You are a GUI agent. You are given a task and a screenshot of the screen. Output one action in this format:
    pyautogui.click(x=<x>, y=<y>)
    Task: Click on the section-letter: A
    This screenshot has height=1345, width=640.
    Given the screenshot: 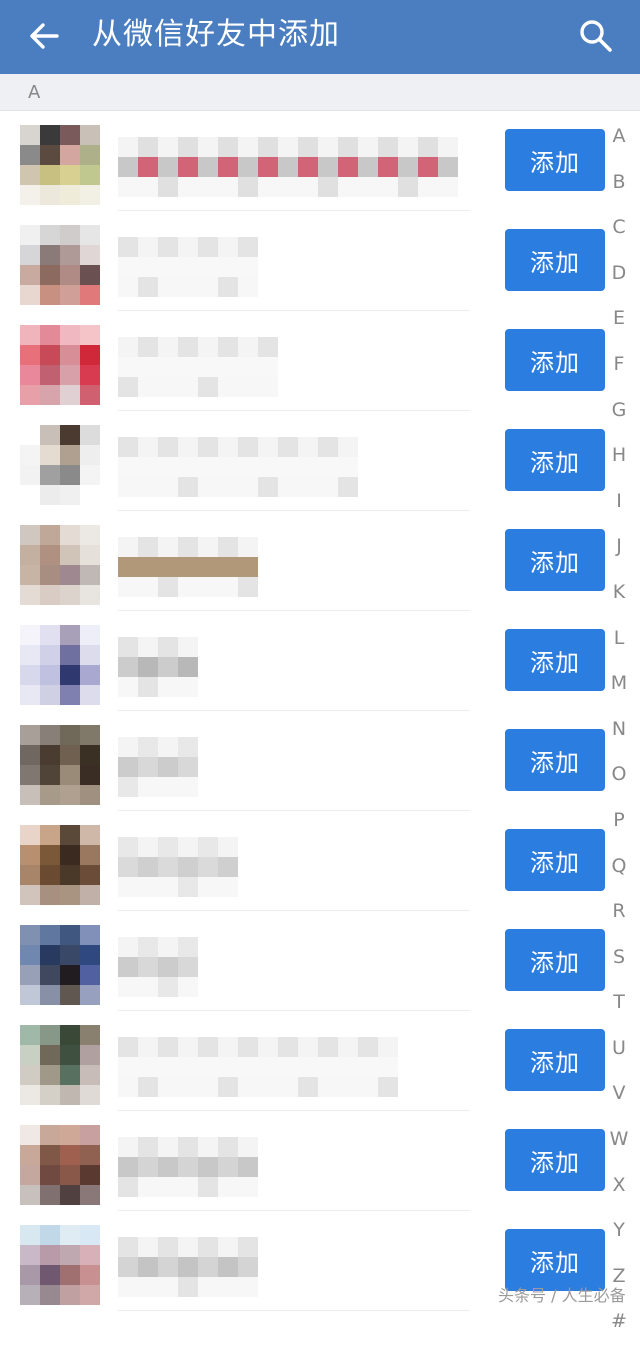 What is the action you would take?
    pyautogui.click(x=34, y=92)
    